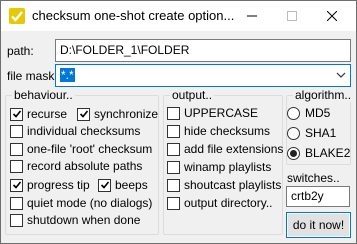  What do you see at coordinates (20, 51) in the screenshot?
I see `path-label: path:` at bounding box center [20, 51].